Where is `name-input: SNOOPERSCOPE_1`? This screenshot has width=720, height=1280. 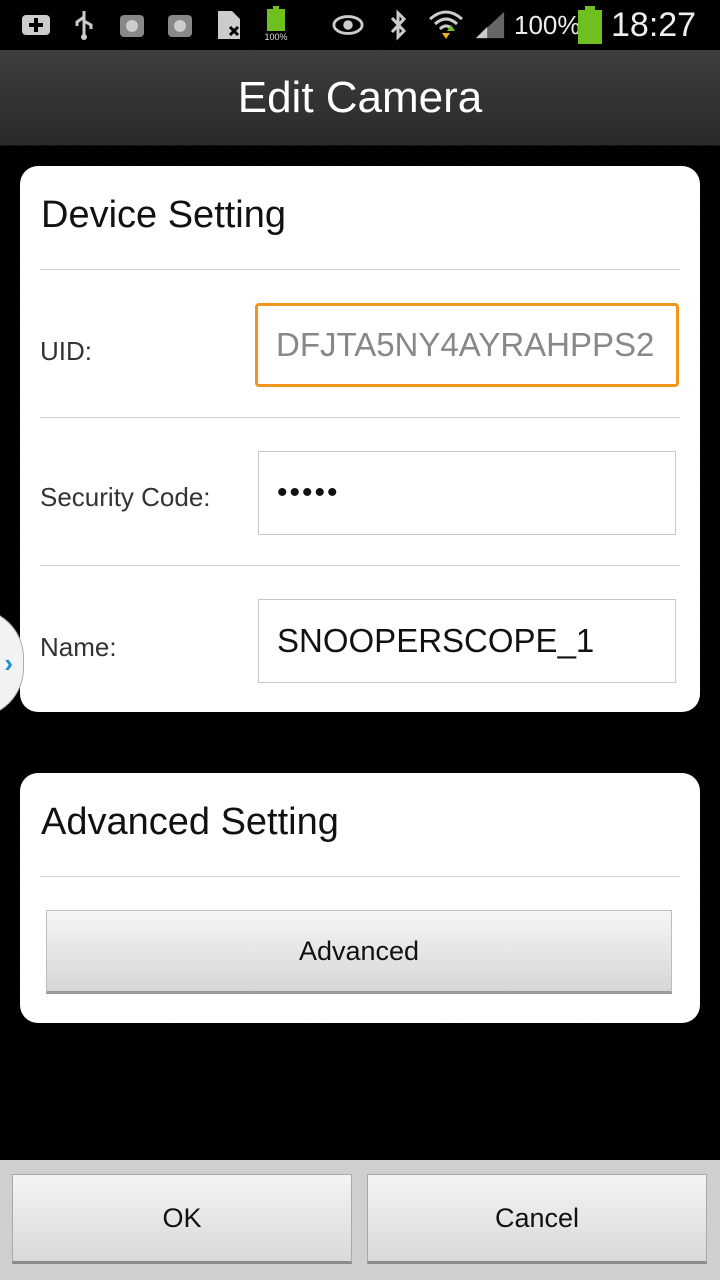
name-input: SNOOPERSCOPE_1 is located at coordinates (467, 641).